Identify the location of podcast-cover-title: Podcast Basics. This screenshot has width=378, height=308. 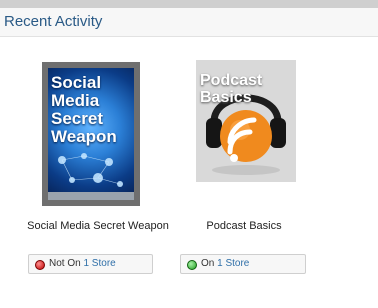
(231, 89).